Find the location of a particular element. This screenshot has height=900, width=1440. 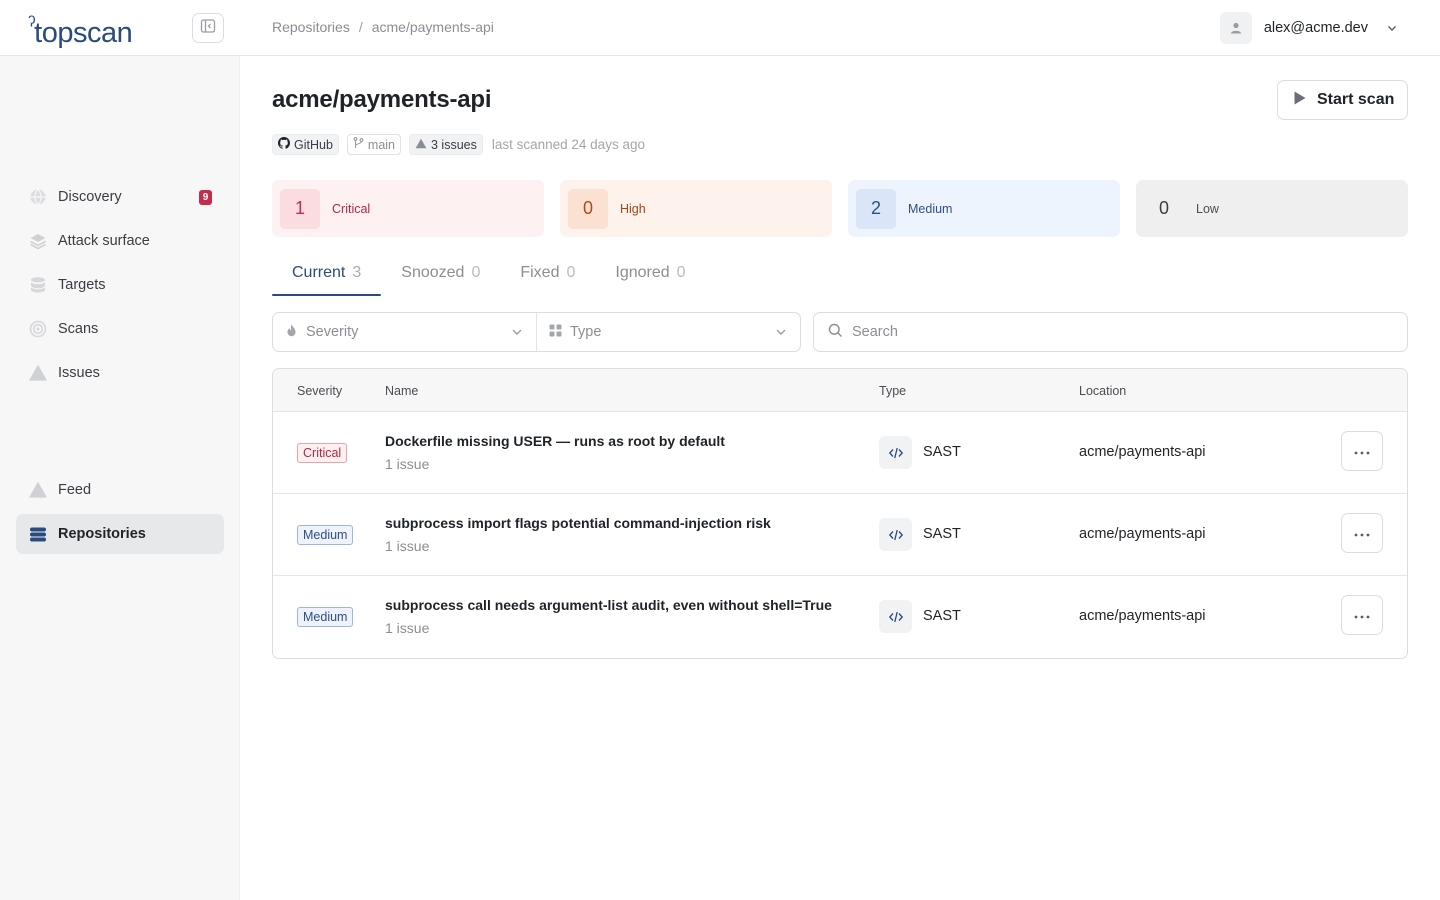

severity-count: 1 is located at coordinates (300, 208).